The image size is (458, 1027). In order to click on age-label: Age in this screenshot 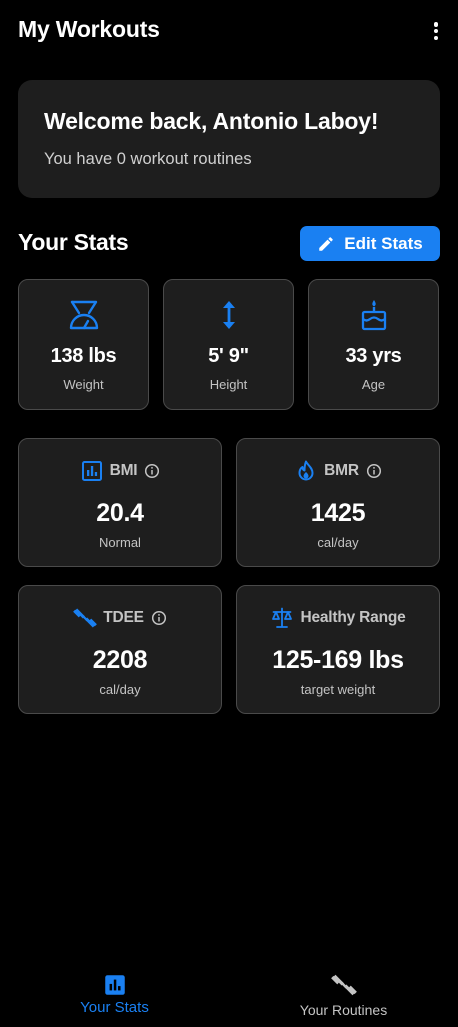, I will do `click(373, 384)`.